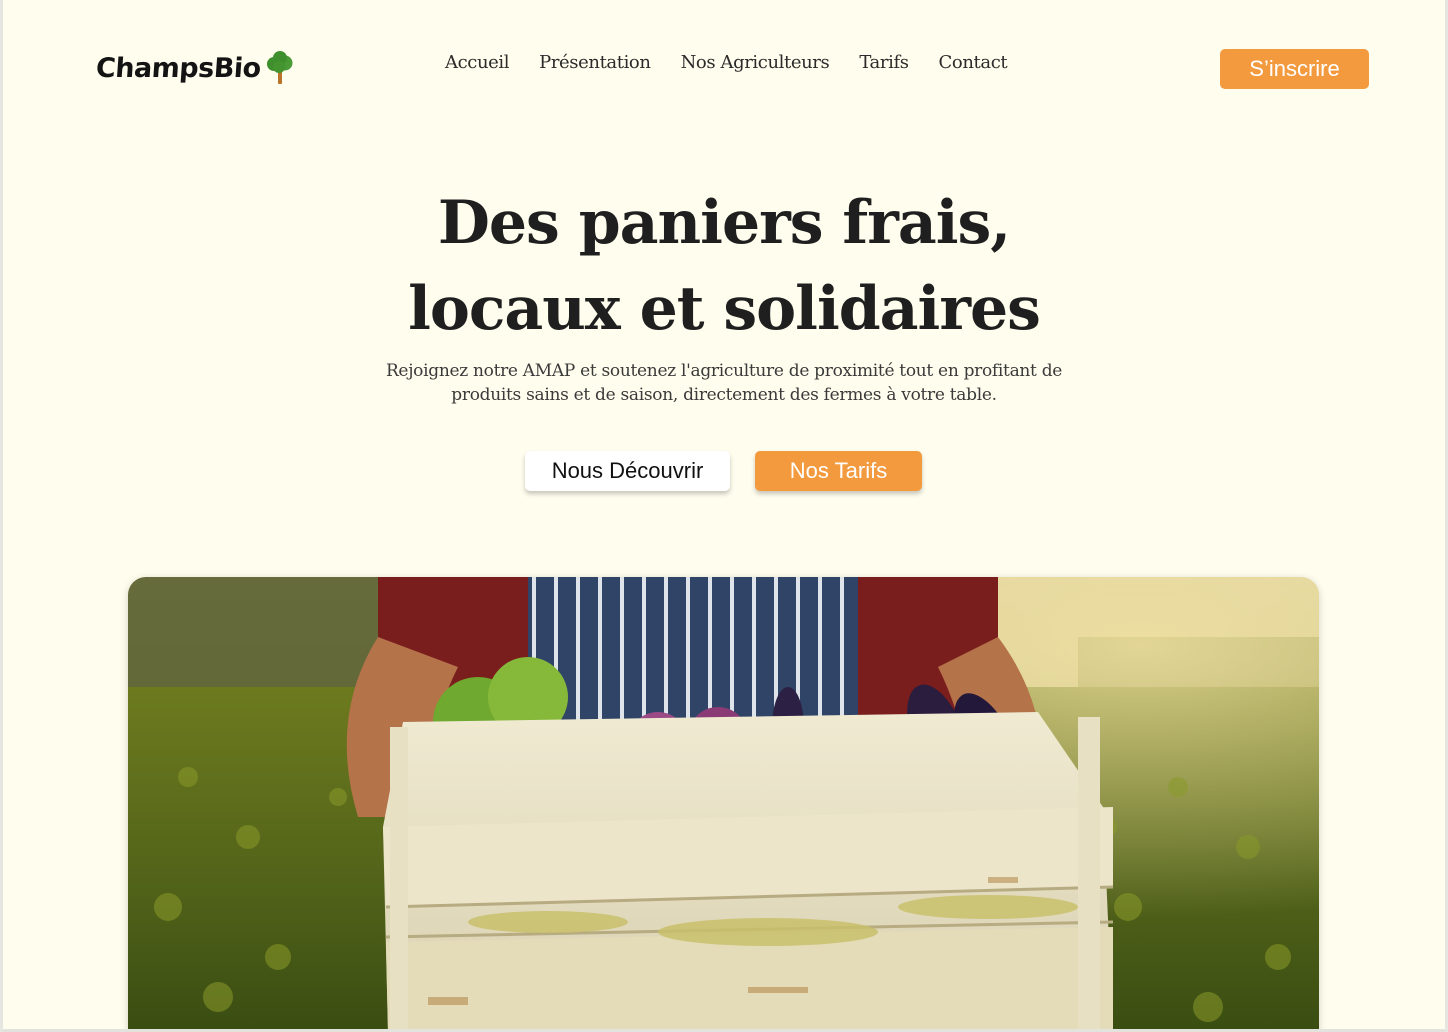 The image size is (1448, 1032). Describe the element at coordinates (477, 62) in the screenshot. I see `nav-item-accueil: Accueil` at that location.